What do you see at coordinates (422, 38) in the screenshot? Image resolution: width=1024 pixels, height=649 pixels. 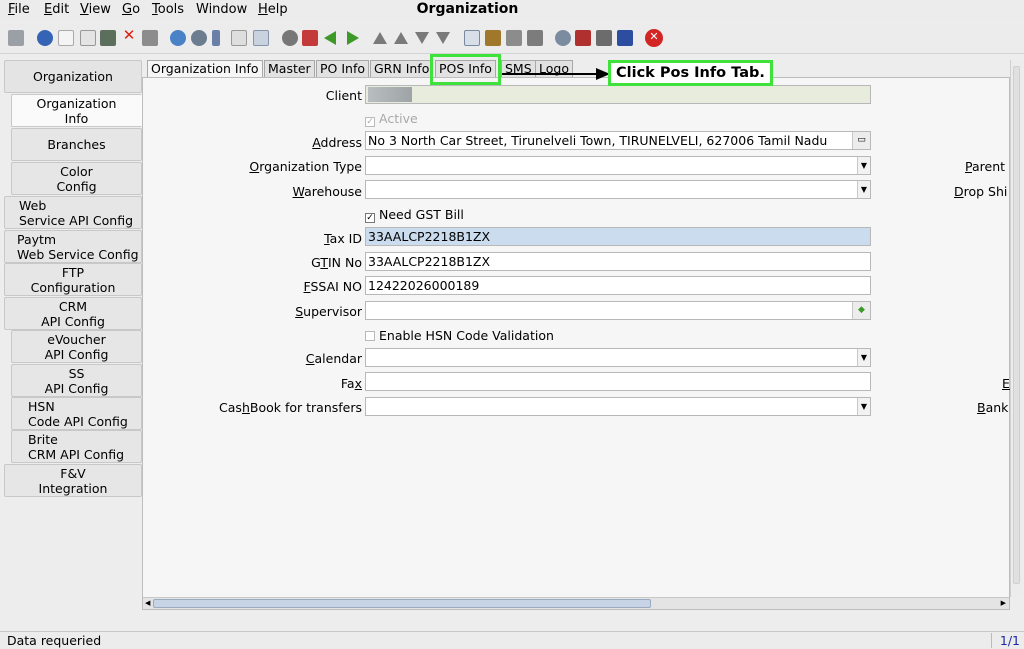 I see `next-page-icon` at bounding box center [422, 38].